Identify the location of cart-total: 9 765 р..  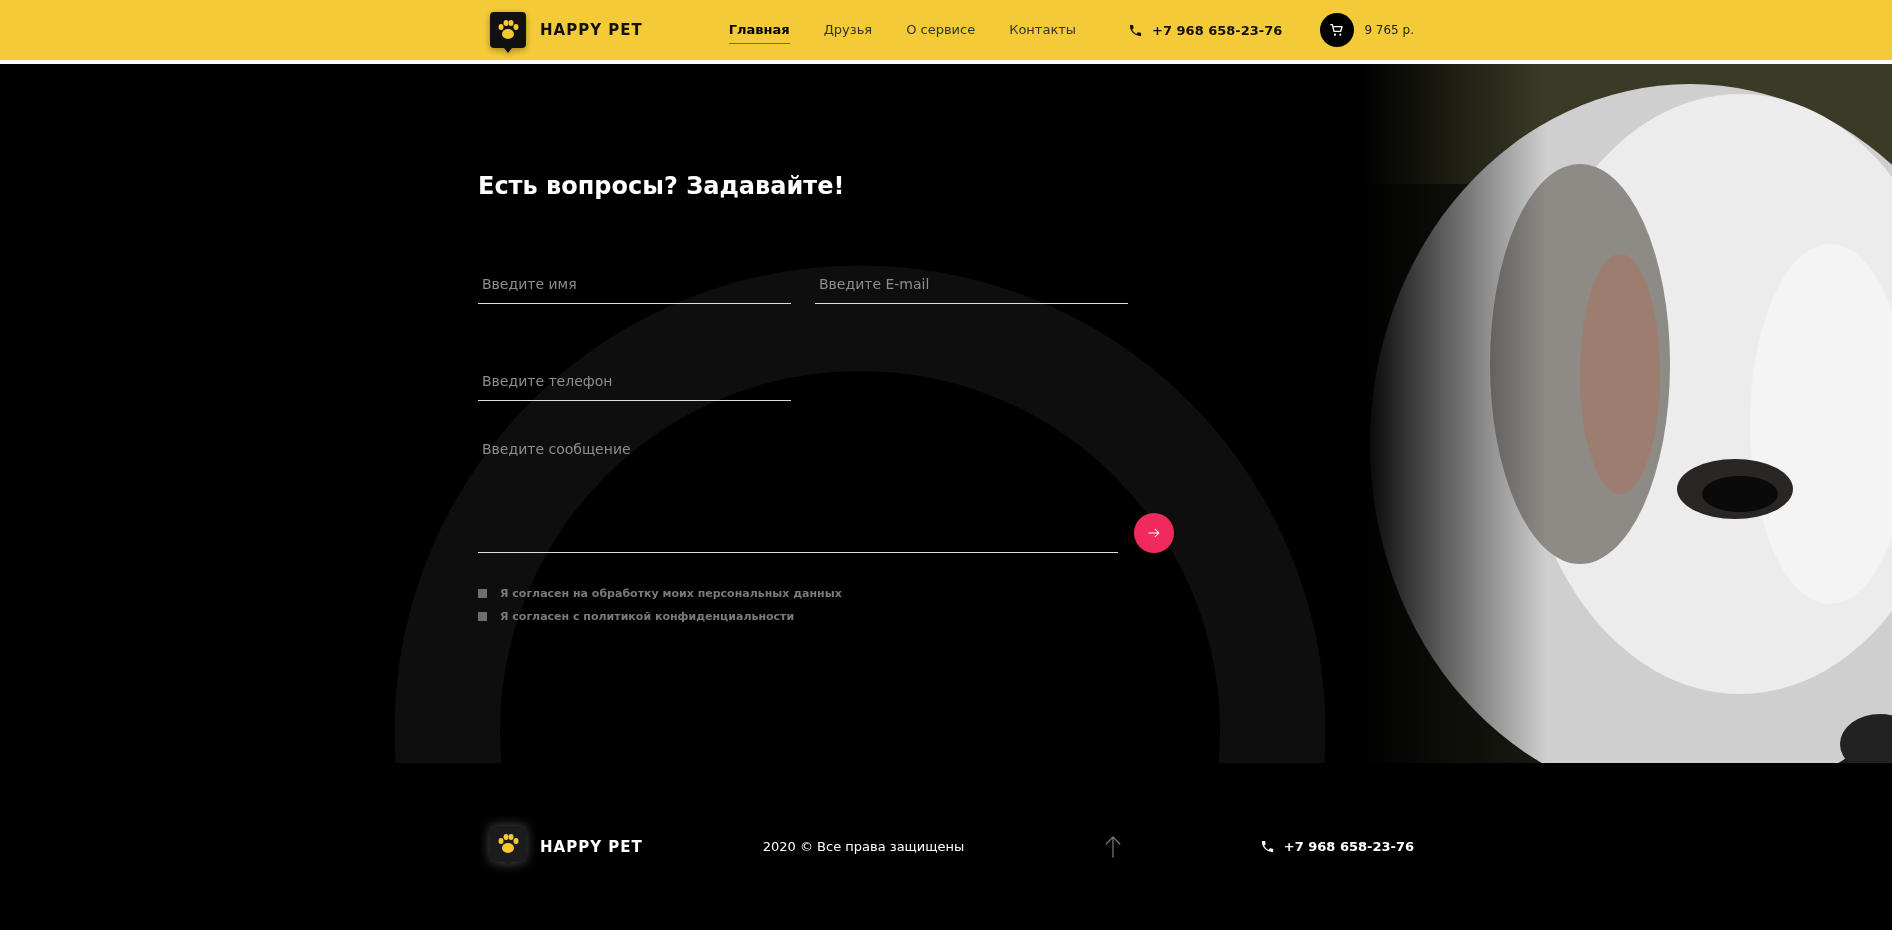
(1389, 30).